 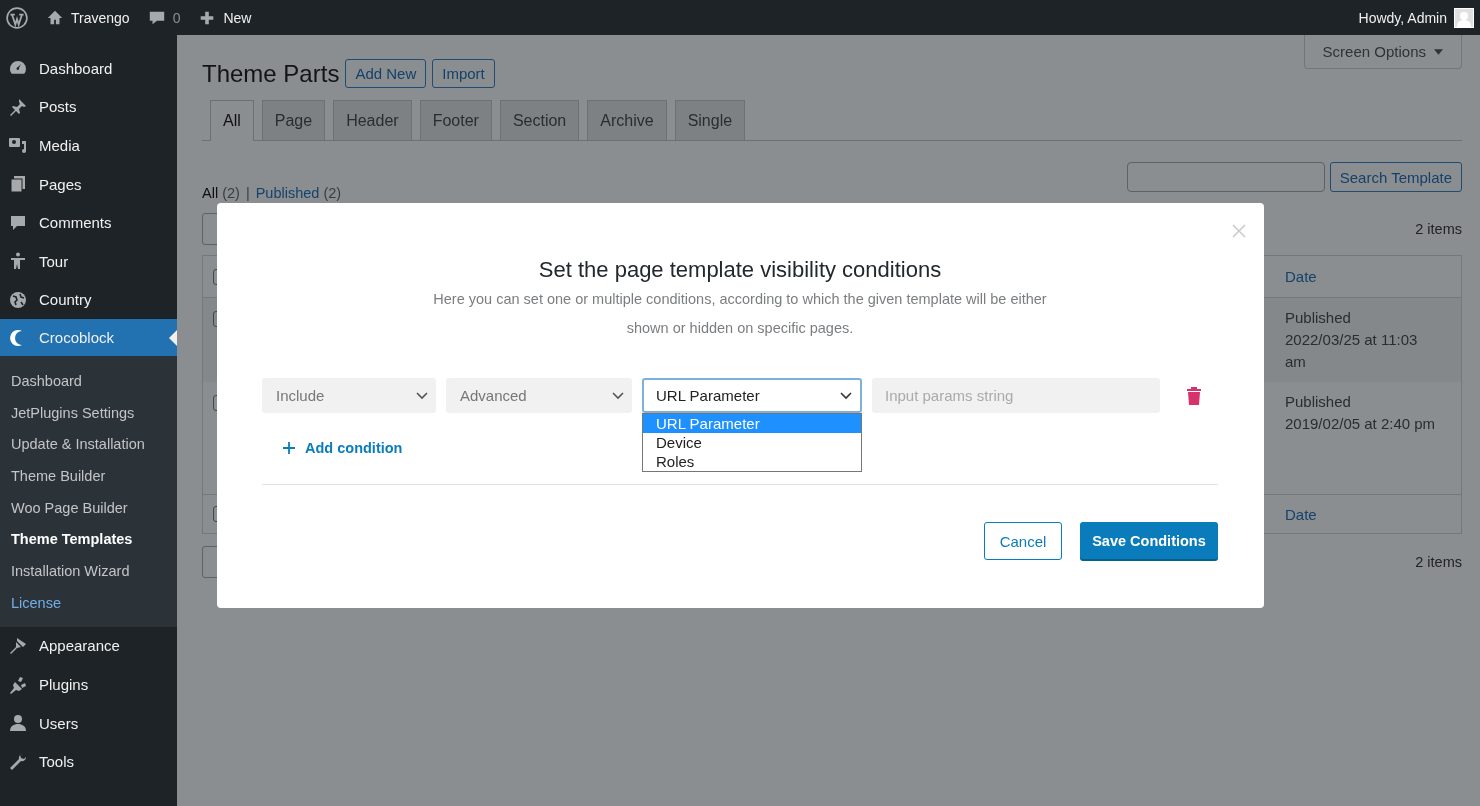 What do you see at coordinates (88, 476) in the screenshot?
I see `submenu-item: Theme Builder` at bounding box center [88, 476].